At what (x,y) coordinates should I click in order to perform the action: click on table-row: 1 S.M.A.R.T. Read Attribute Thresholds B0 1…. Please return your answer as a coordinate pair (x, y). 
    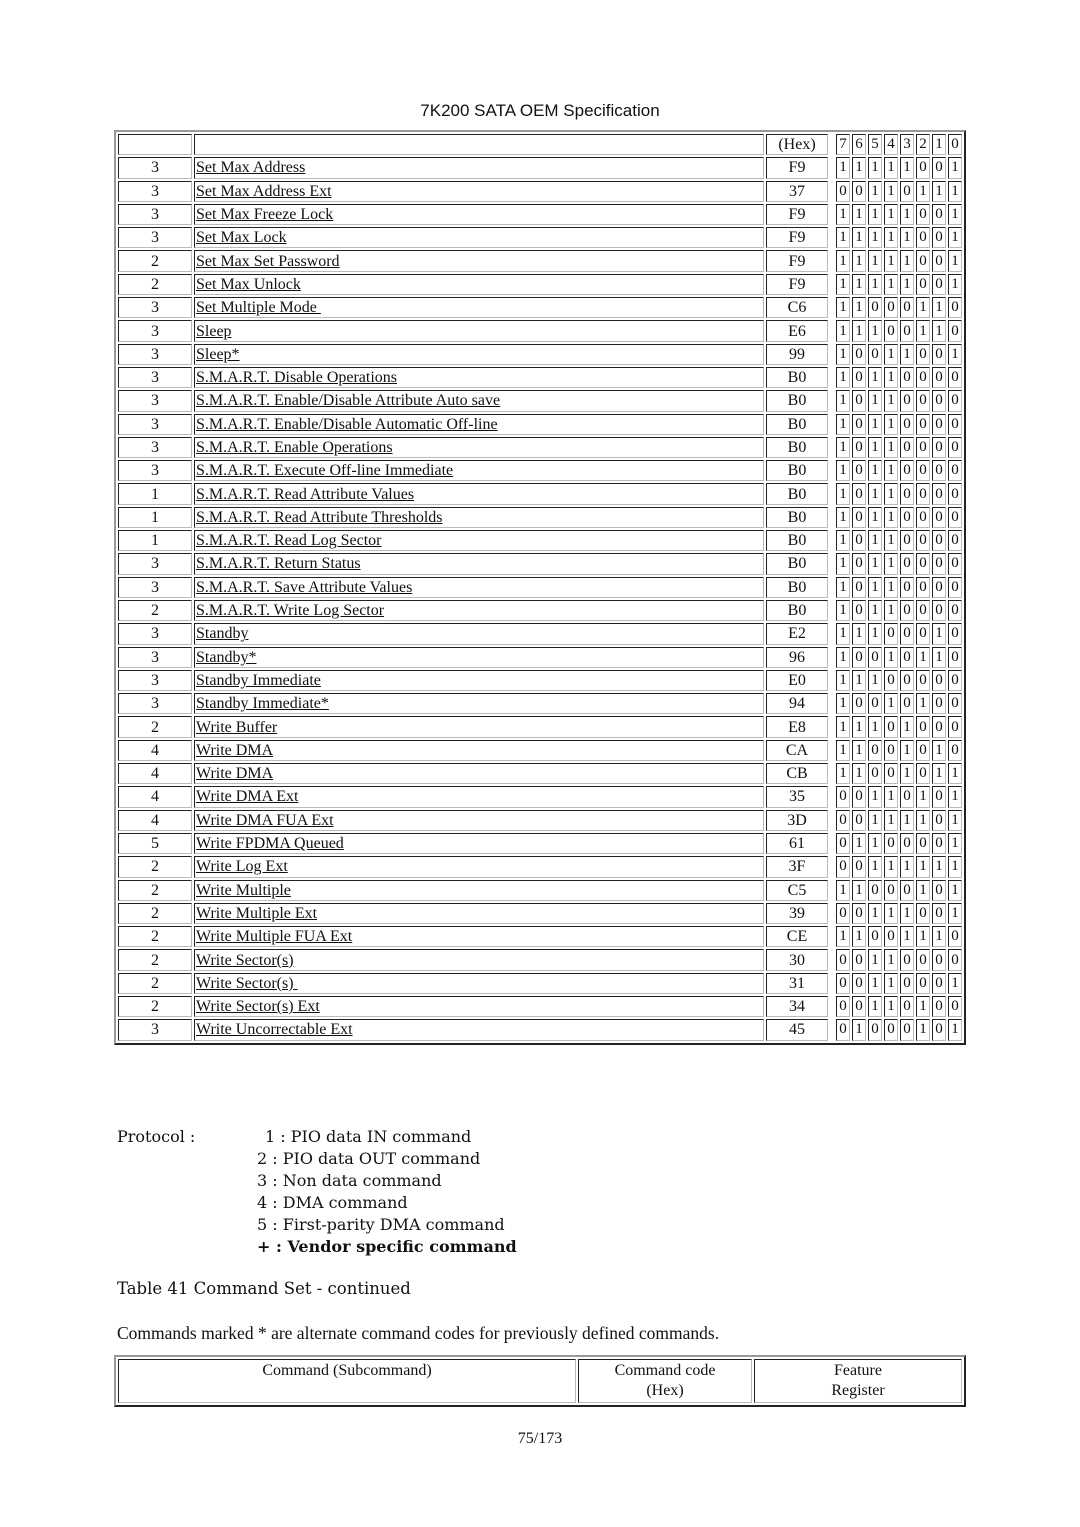
    Looking at the image, I should click on (540, 517).